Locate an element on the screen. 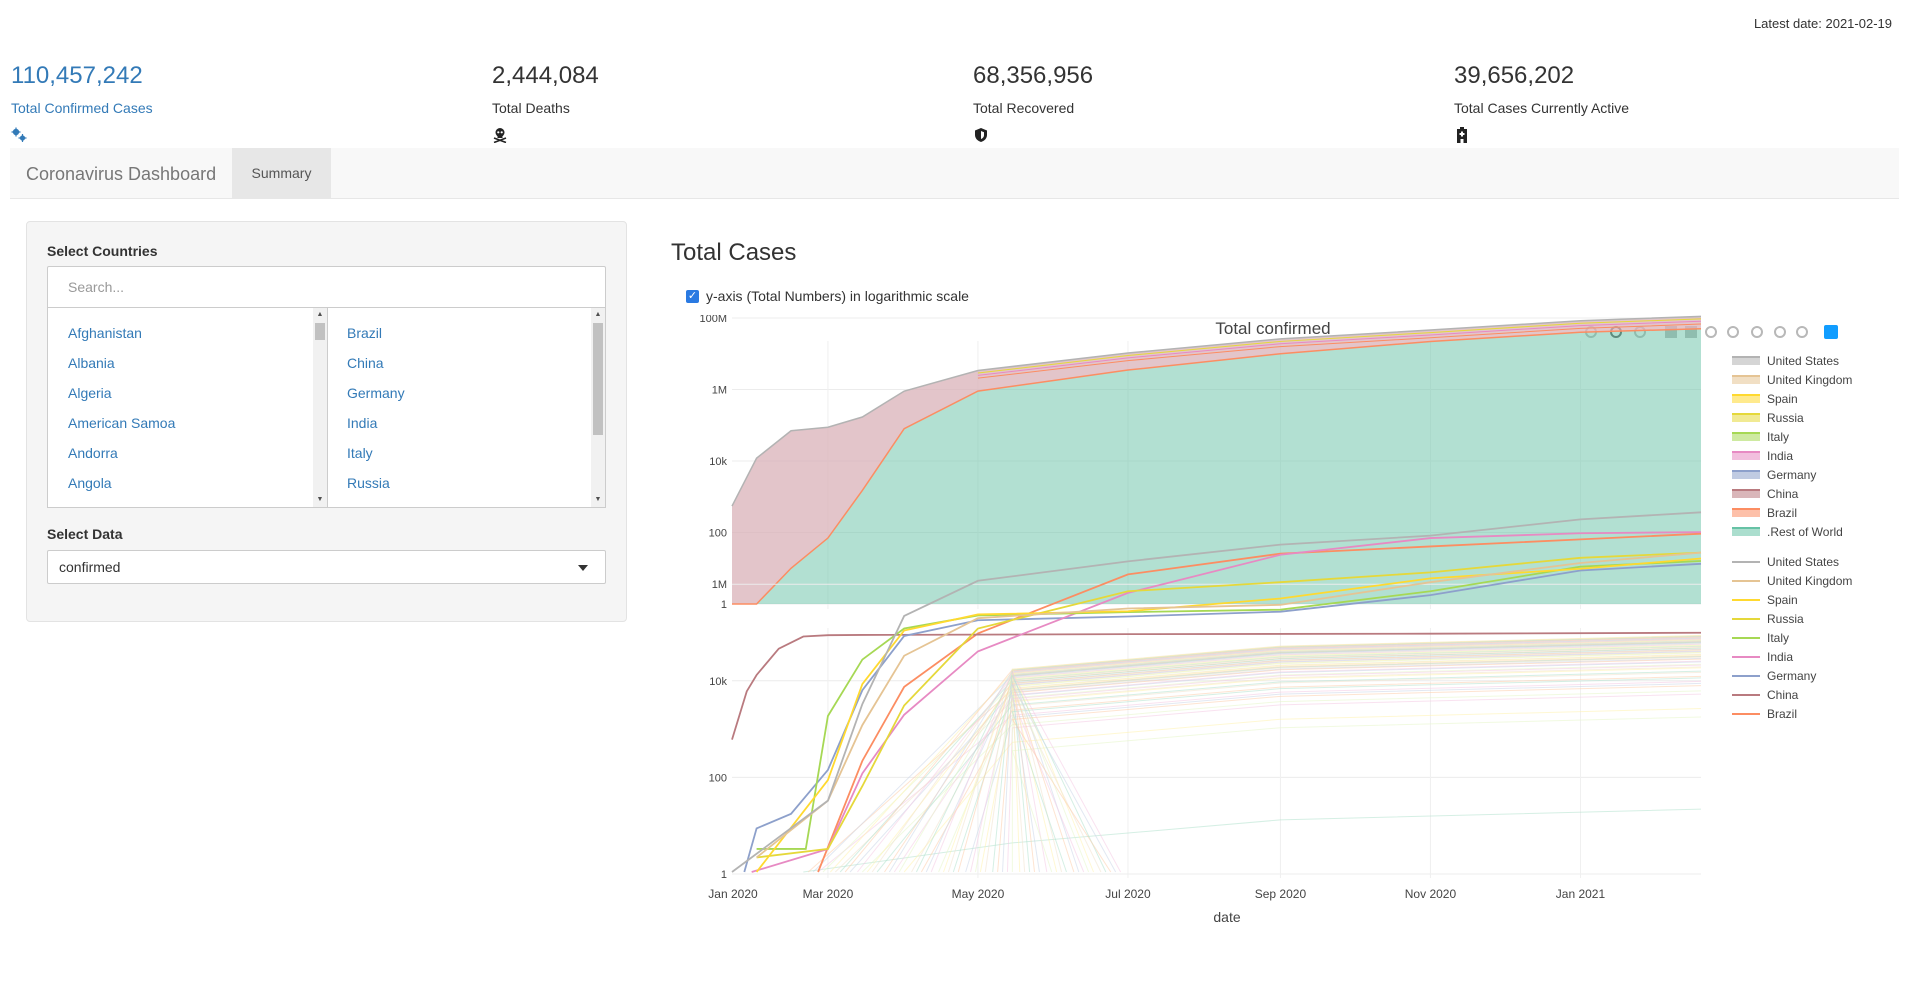  legend-label: United States is located at coordinates (1803, 361).